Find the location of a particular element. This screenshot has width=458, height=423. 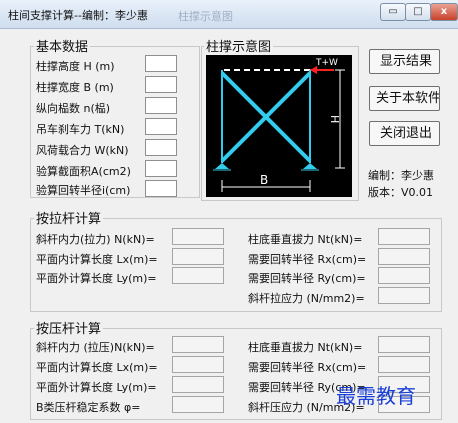

compression-ly-output is located at coordinates (198, 384).